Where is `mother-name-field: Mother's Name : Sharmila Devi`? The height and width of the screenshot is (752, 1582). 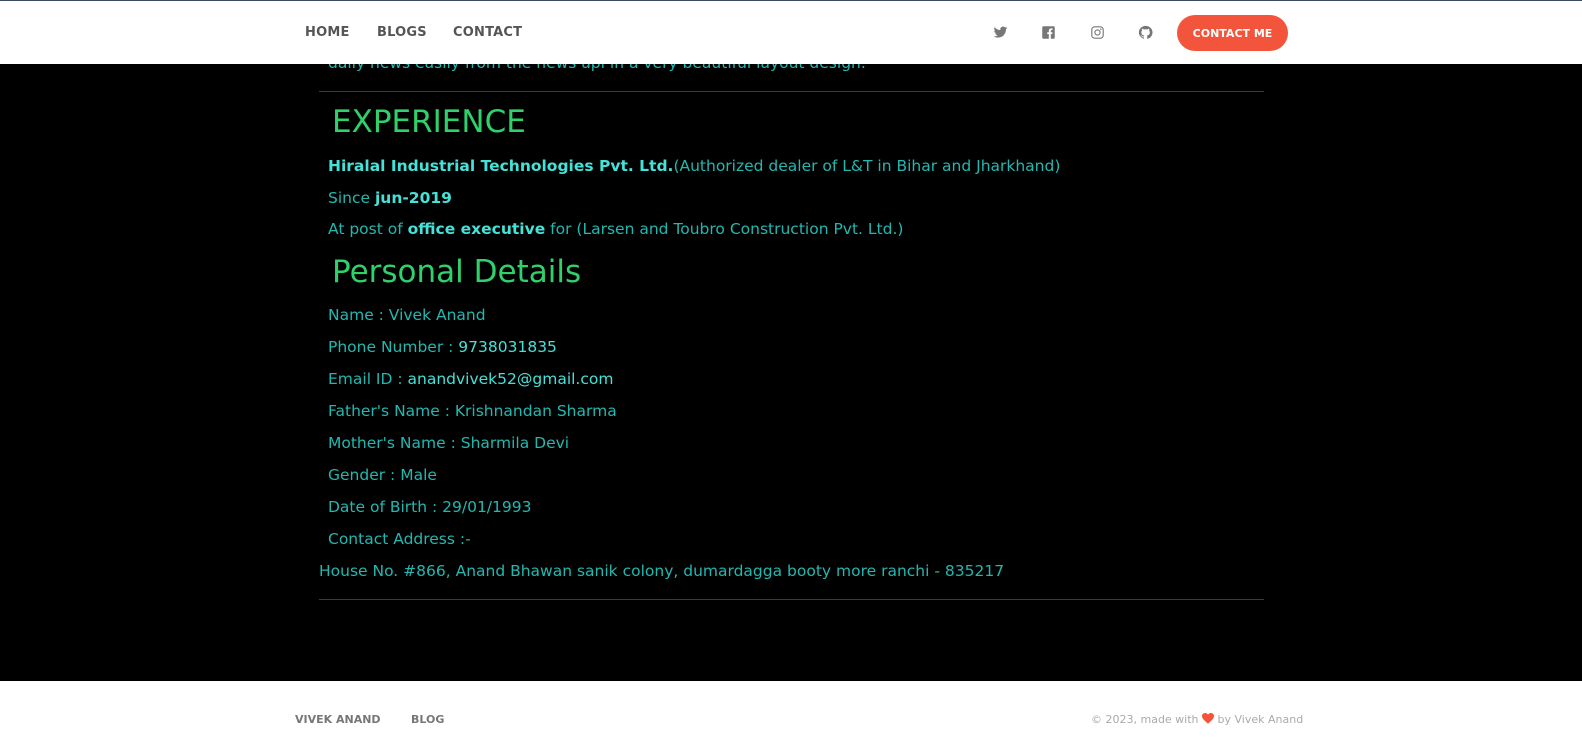
mother-name-field: Mother's Name : Sharmila Devi is located at coordinates (449, 443).